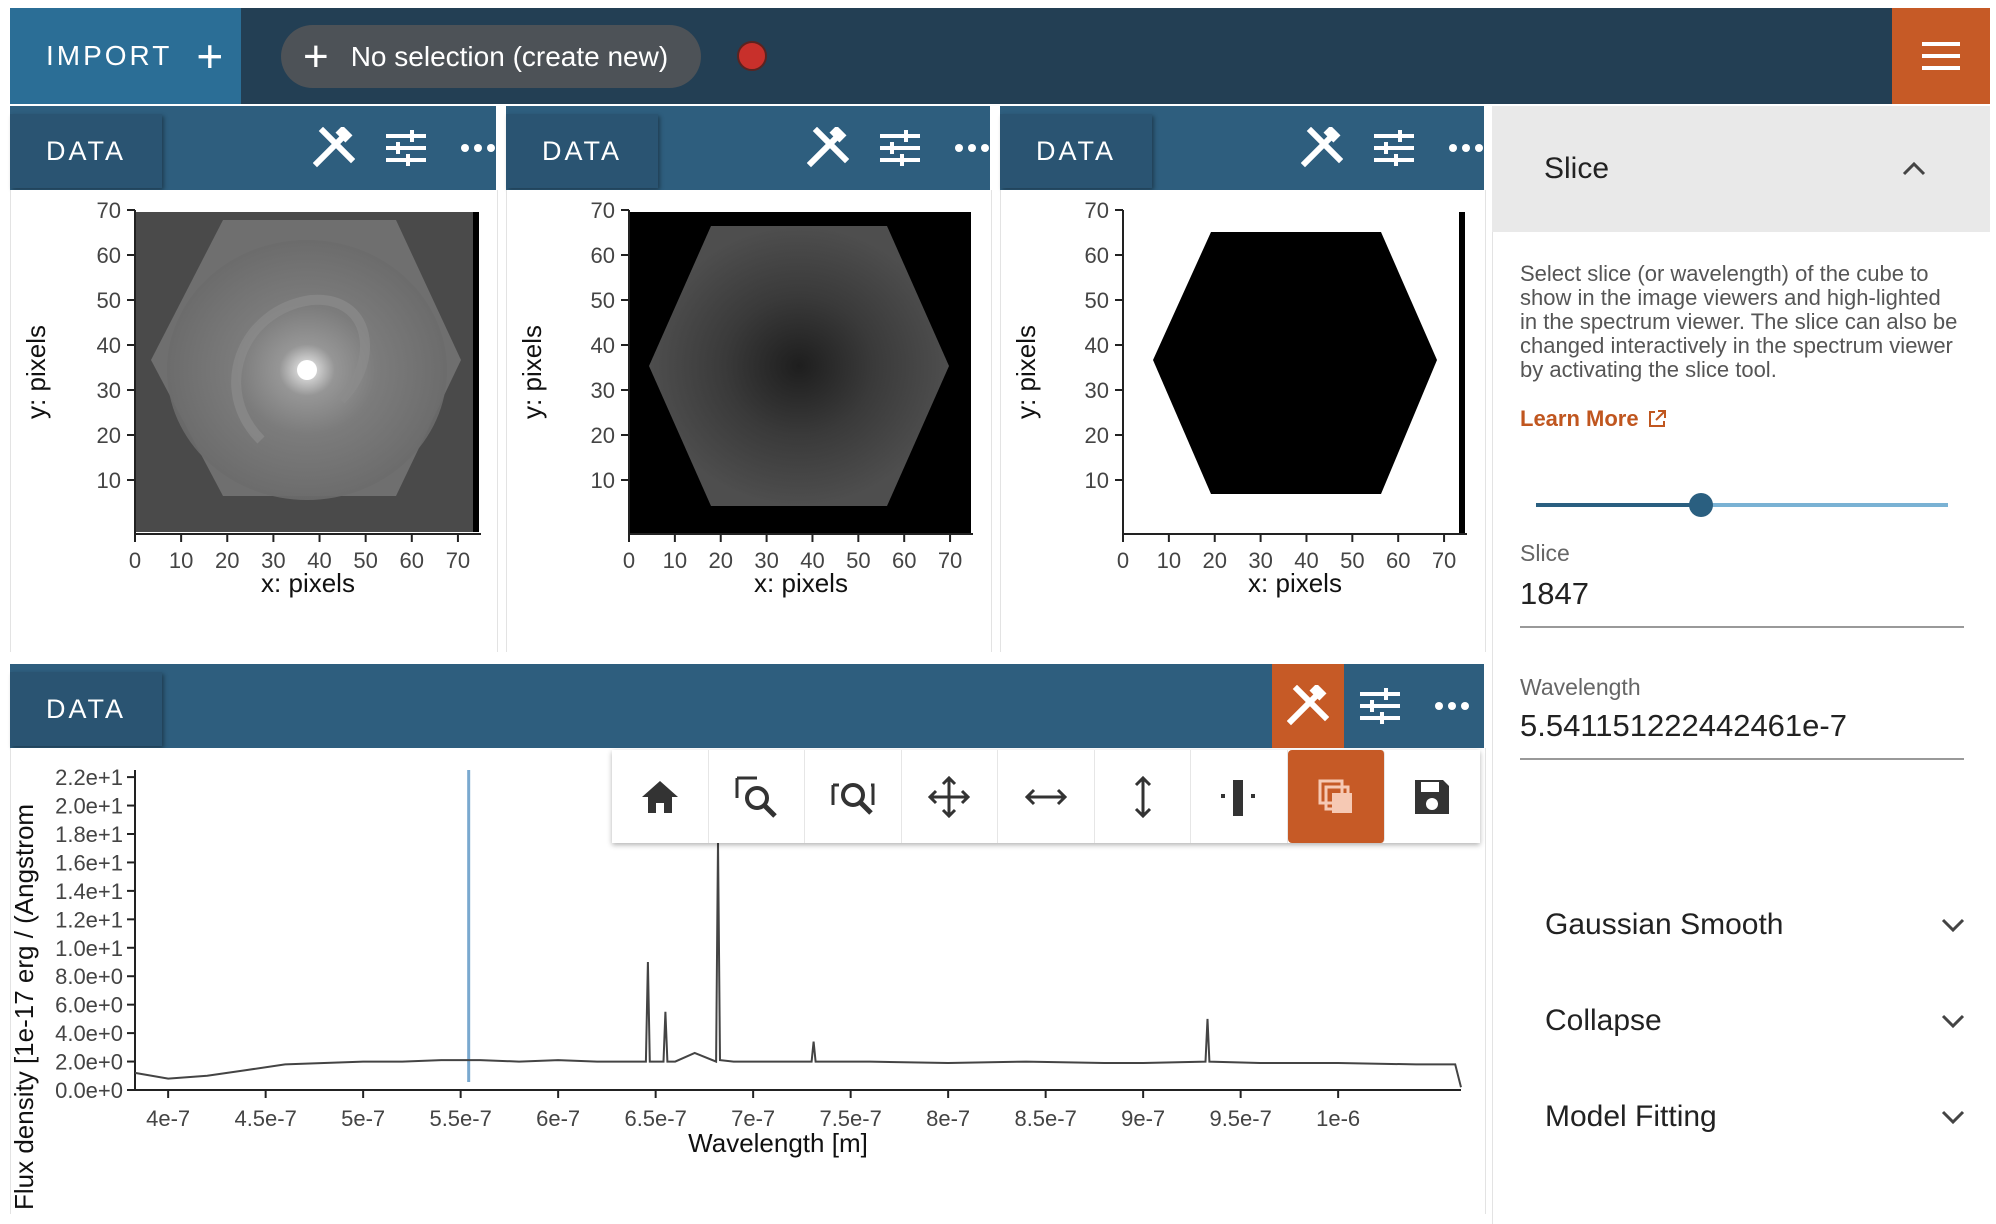 The width and height of the screenshot is (1996, 1224). I want to click on y-tick-label: 4.0e+0, so click(89, 1033).